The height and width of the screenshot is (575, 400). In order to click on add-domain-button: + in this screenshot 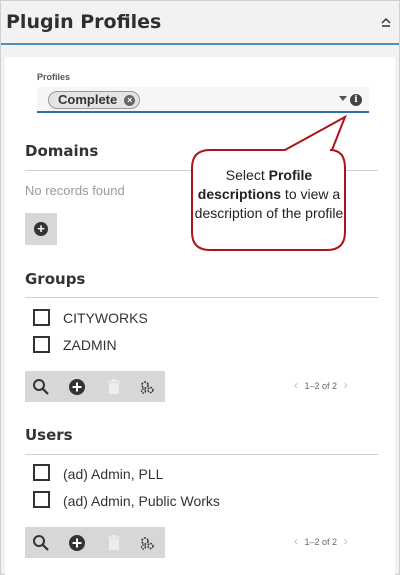, I will do `click(41, 229)`.